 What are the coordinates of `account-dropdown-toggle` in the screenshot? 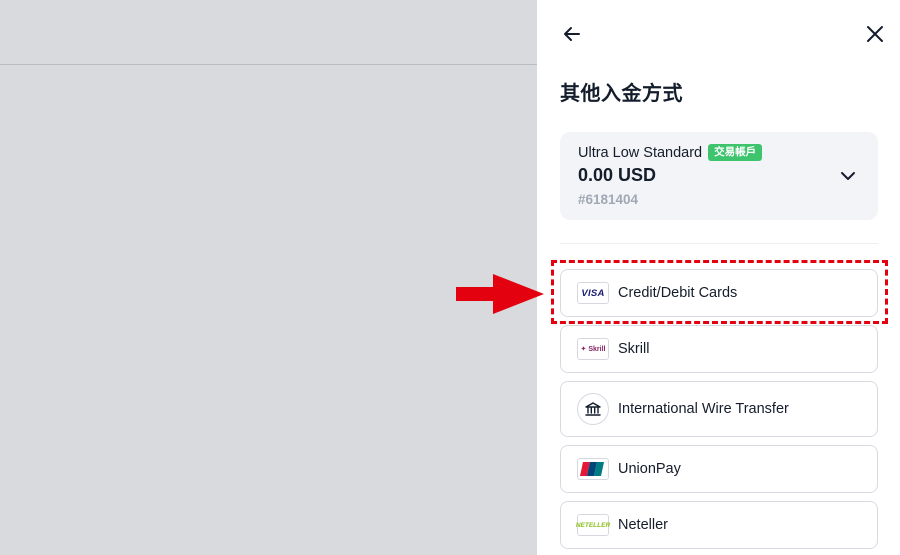 It's located at (848, 176).